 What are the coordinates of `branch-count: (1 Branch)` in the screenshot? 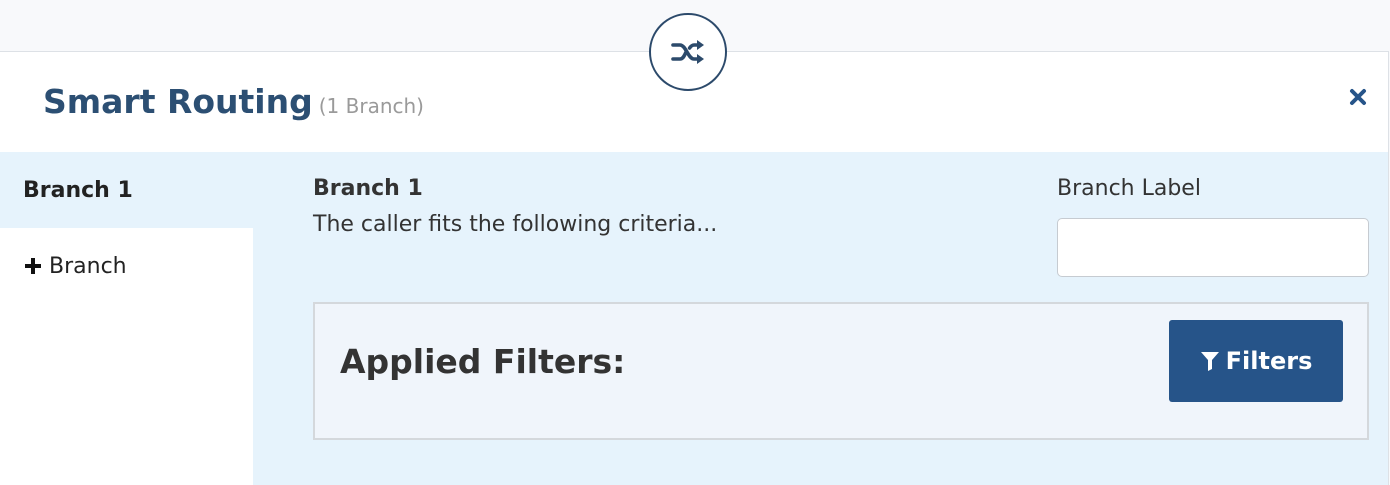 It's located at (371, 106).